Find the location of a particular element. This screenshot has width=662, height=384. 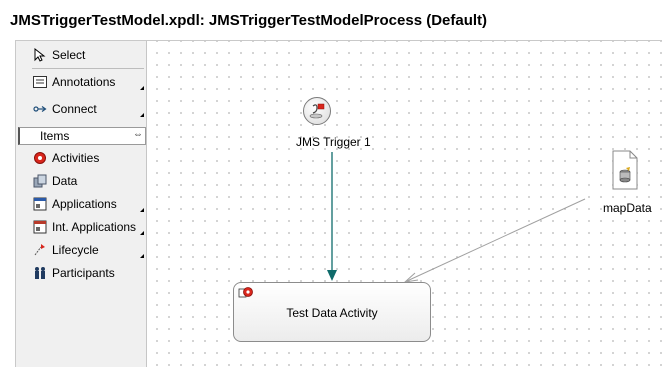

palette-item-label: Applications is located at coordinates (84, 204).